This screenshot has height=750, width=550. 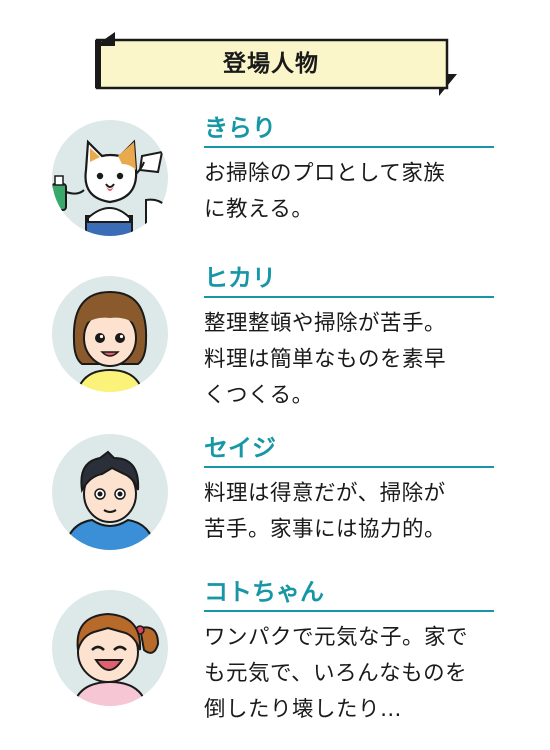 What do you see at coordinates (349, 280) in the screenshot?
I see `character-name: ヒカリ` at bounding box center [349, 280].